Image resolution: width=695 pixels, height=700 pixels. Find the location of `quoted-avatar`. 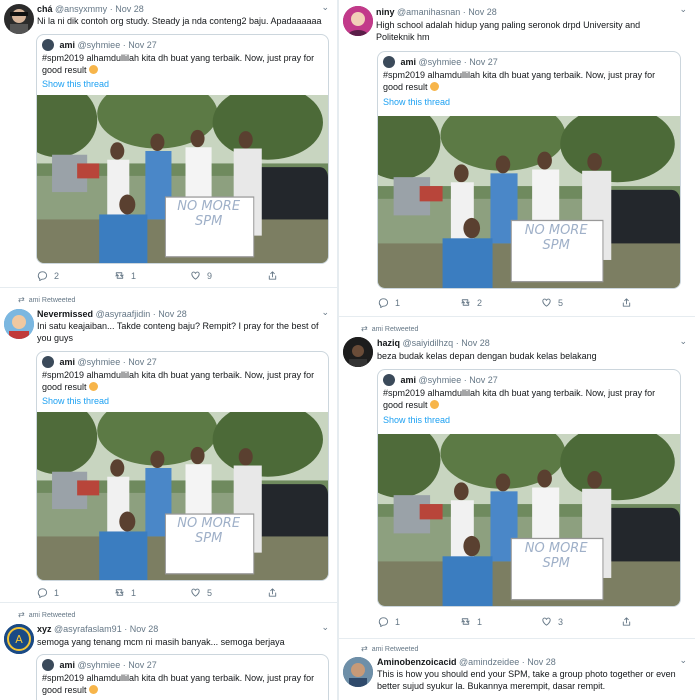

quoted-avatar is located at coordinates (48, 665).